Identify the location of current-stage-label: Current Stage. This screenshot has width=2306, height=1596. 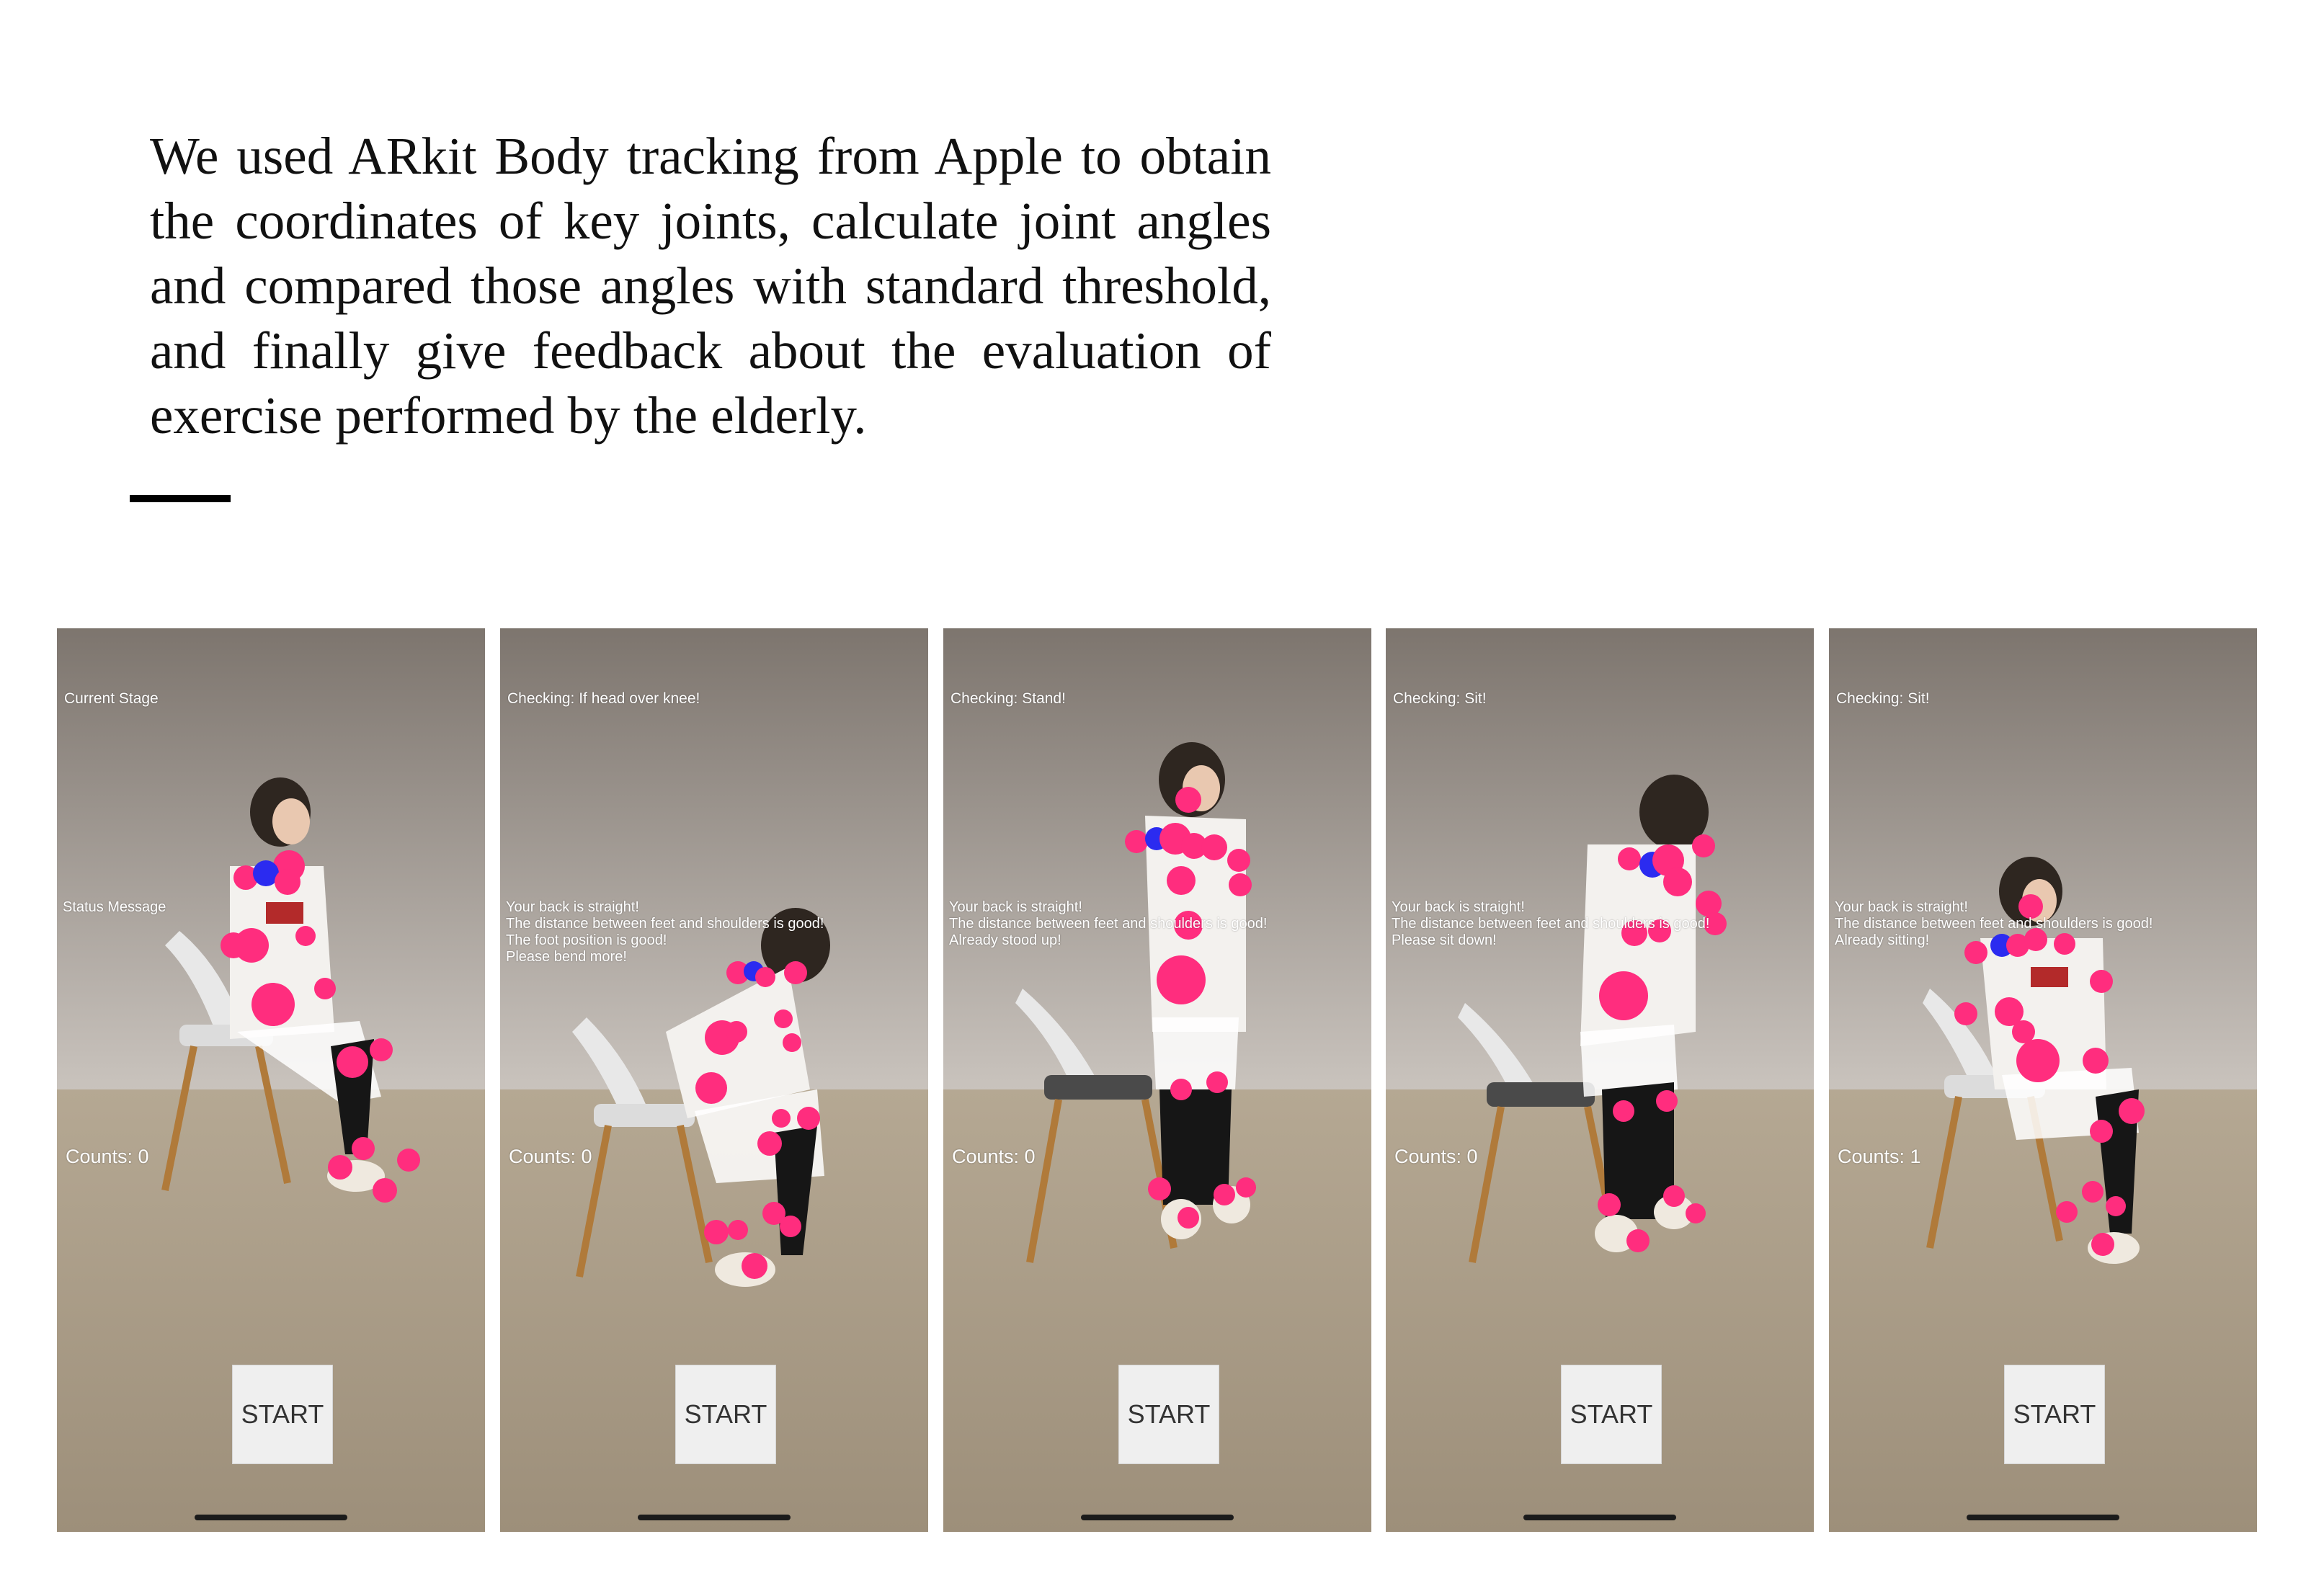
(111, 699).